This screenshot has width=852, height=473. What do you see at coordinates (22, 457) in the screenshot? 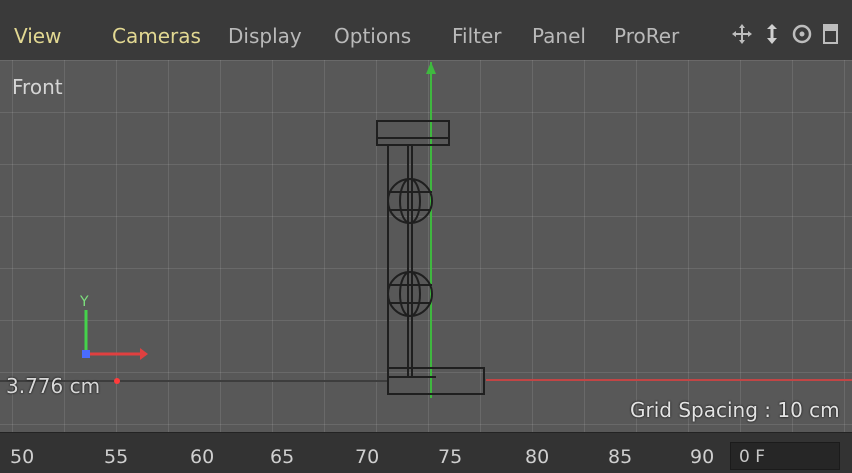
I see `timeline-tick: 50` at bounding box center [22, 457].